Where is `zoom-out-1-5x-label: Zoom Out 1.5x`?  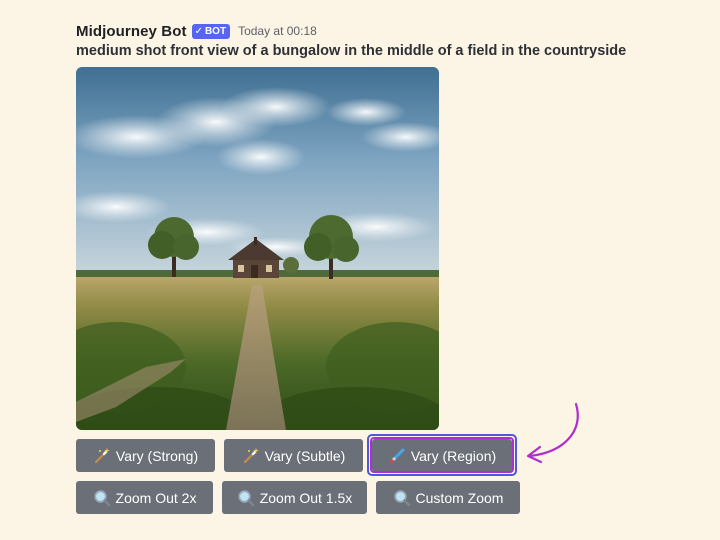 zoom-out-1-5x-label: Zoom Out 1.5x is located at coordinates (306, 497).